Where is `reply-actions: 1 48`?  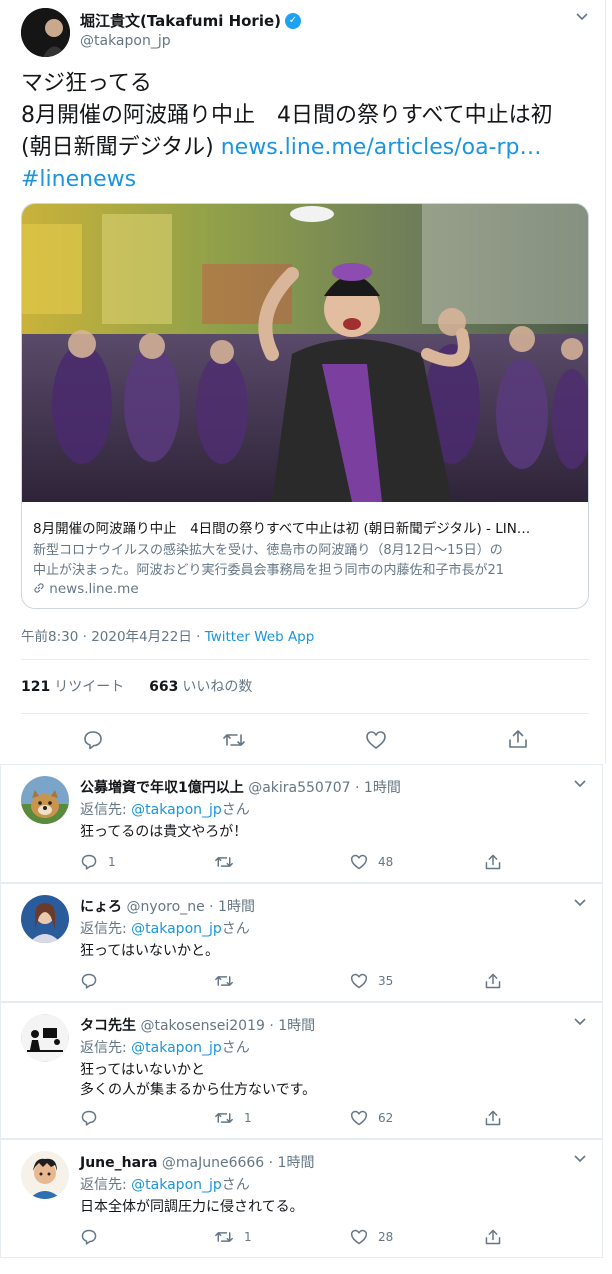 reply-actions: 1 48 is located at coordinates (310, 863).